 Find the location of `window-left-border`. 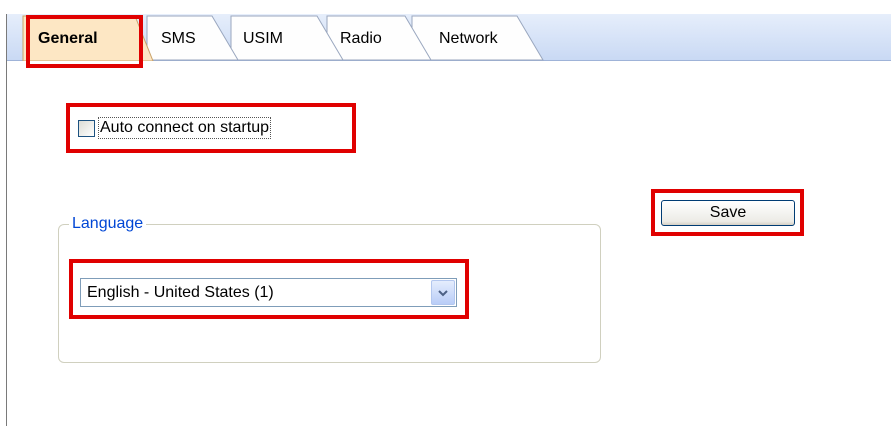

window-left-border is located at coordinates (6, 220).